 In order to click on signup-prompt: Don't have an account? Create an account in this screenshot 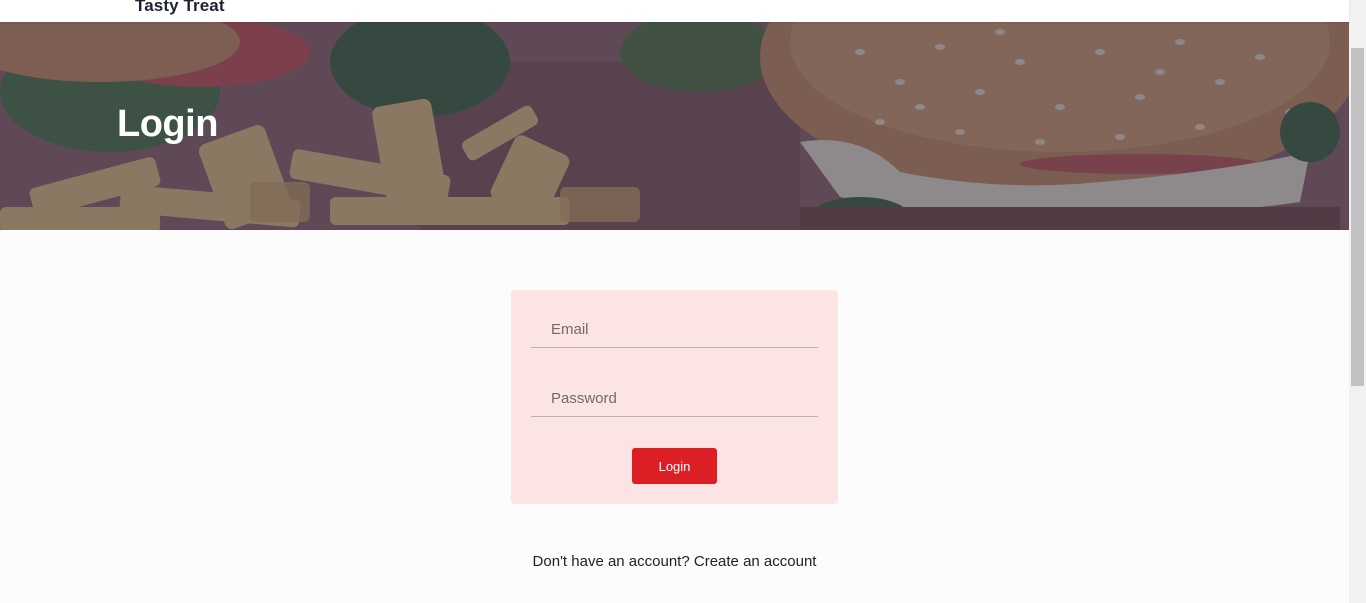, I will do `click(674, 561)`.